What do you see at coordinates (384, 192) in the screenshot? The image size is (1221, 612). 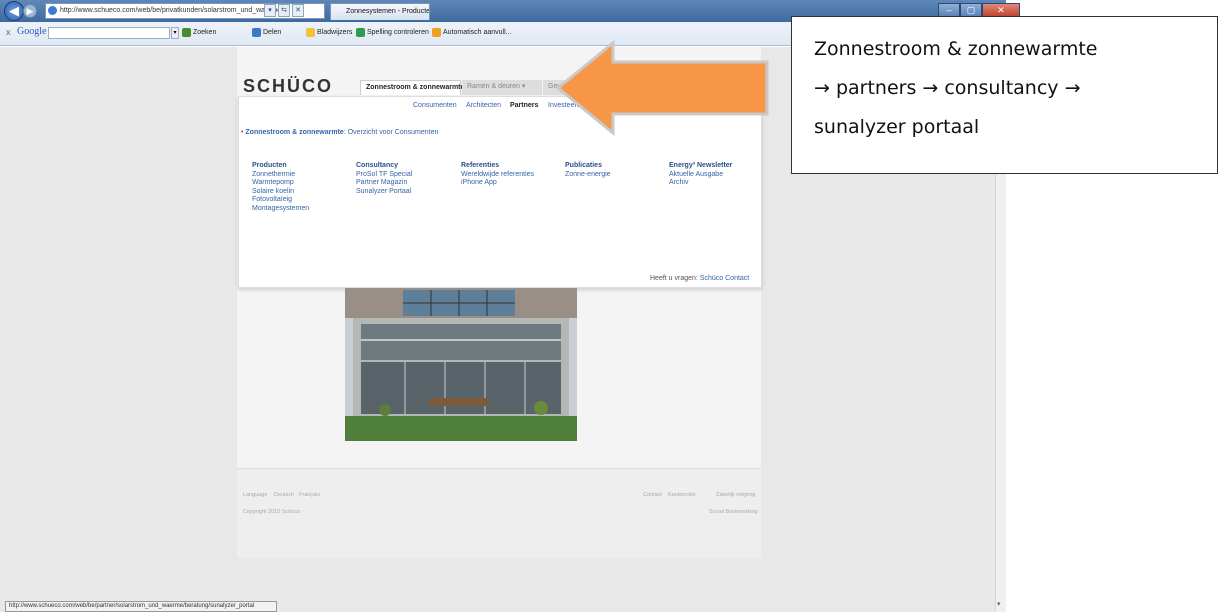 I see `menu-link-sunalyzer: Sunalyzer Portaal` at bounding box center [384, 192].